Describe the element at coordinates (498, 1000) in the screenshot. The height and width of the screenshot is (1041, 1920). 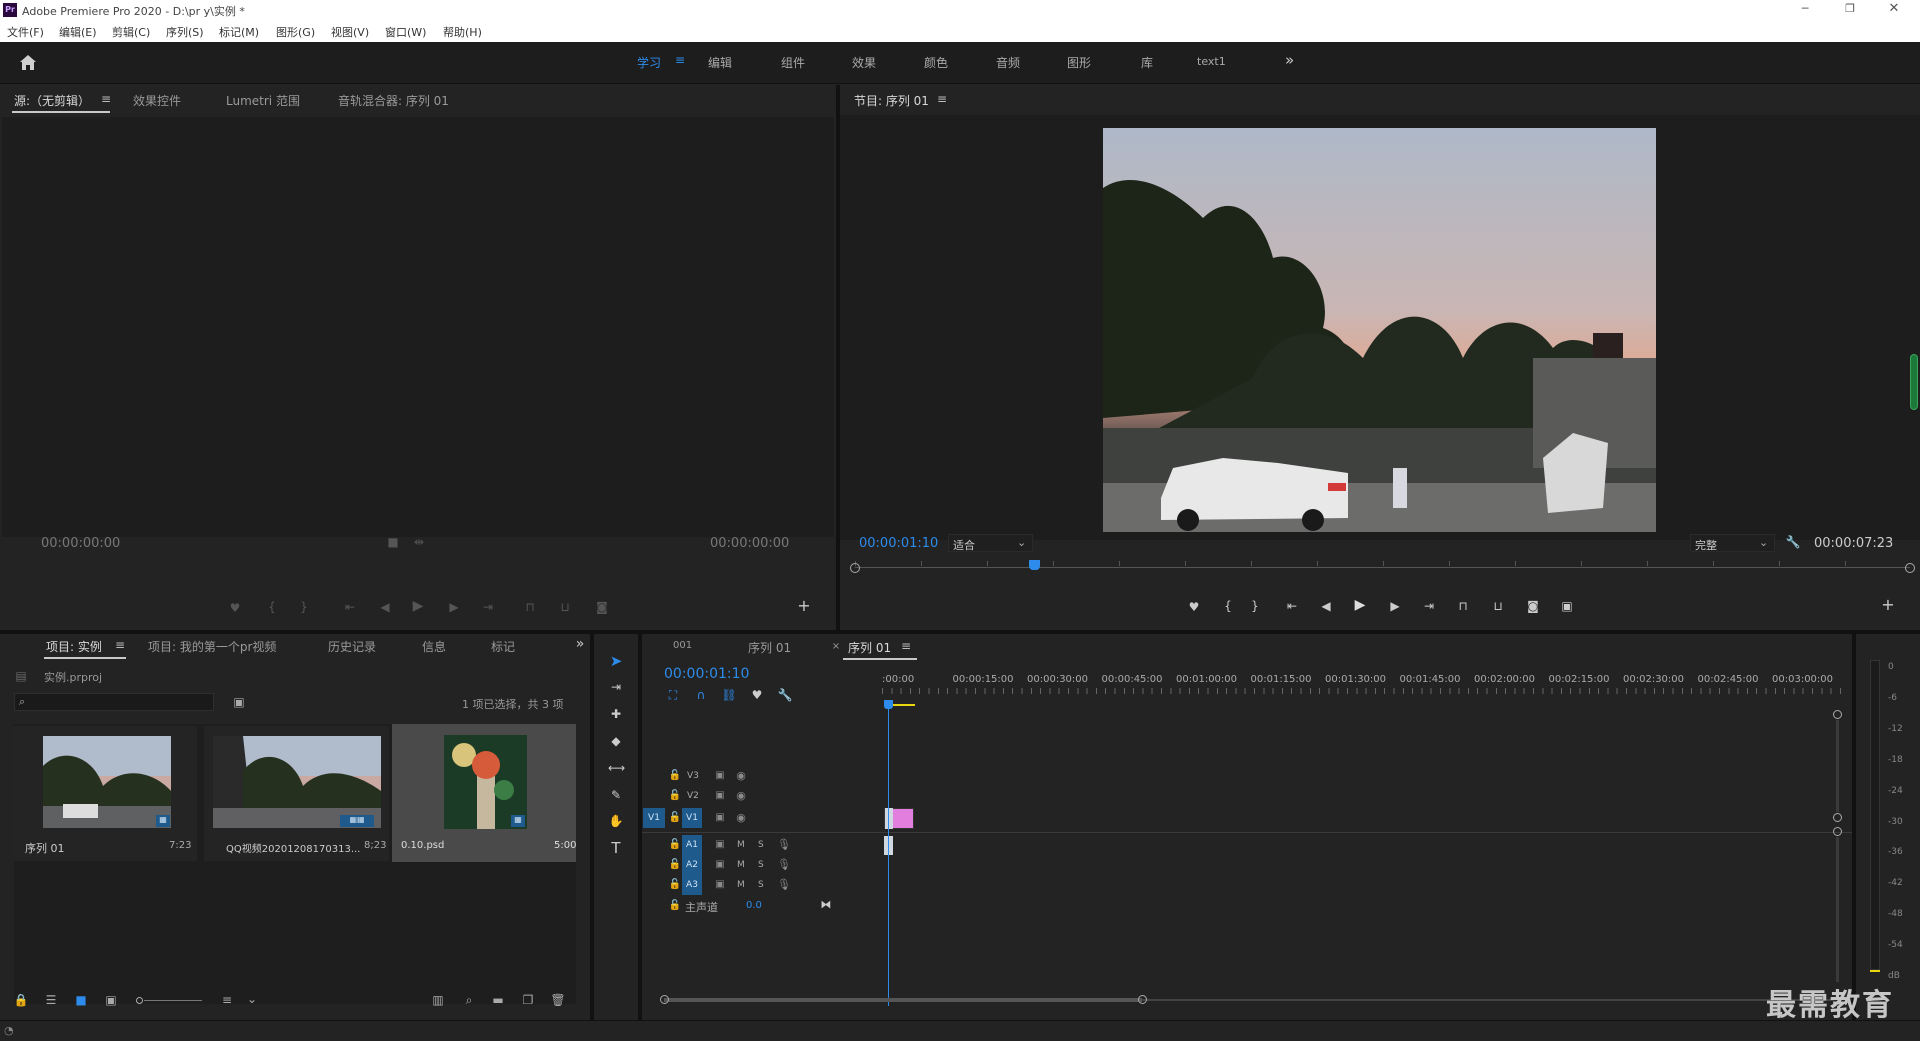
I see `new-bin-icon: ▬` at that location.